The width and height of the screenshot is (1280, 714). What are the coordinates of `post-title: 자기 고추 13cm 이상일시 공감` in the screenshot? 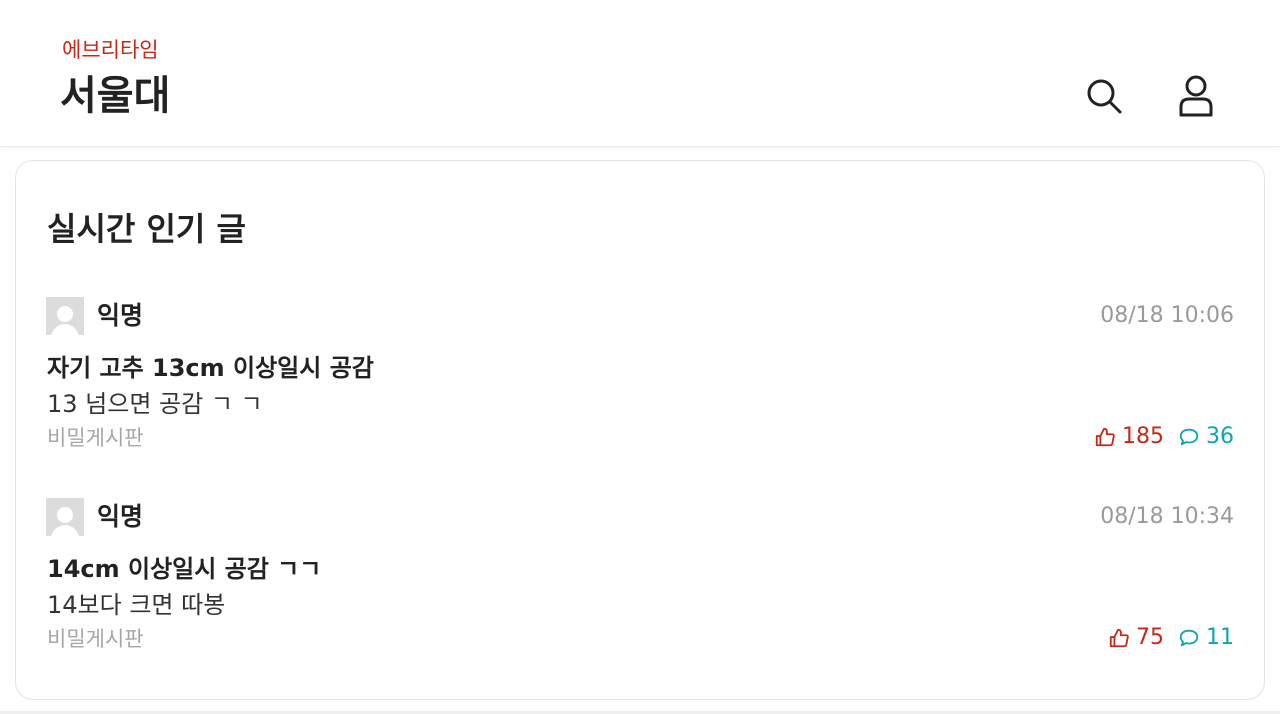 It's located at (210, 368).